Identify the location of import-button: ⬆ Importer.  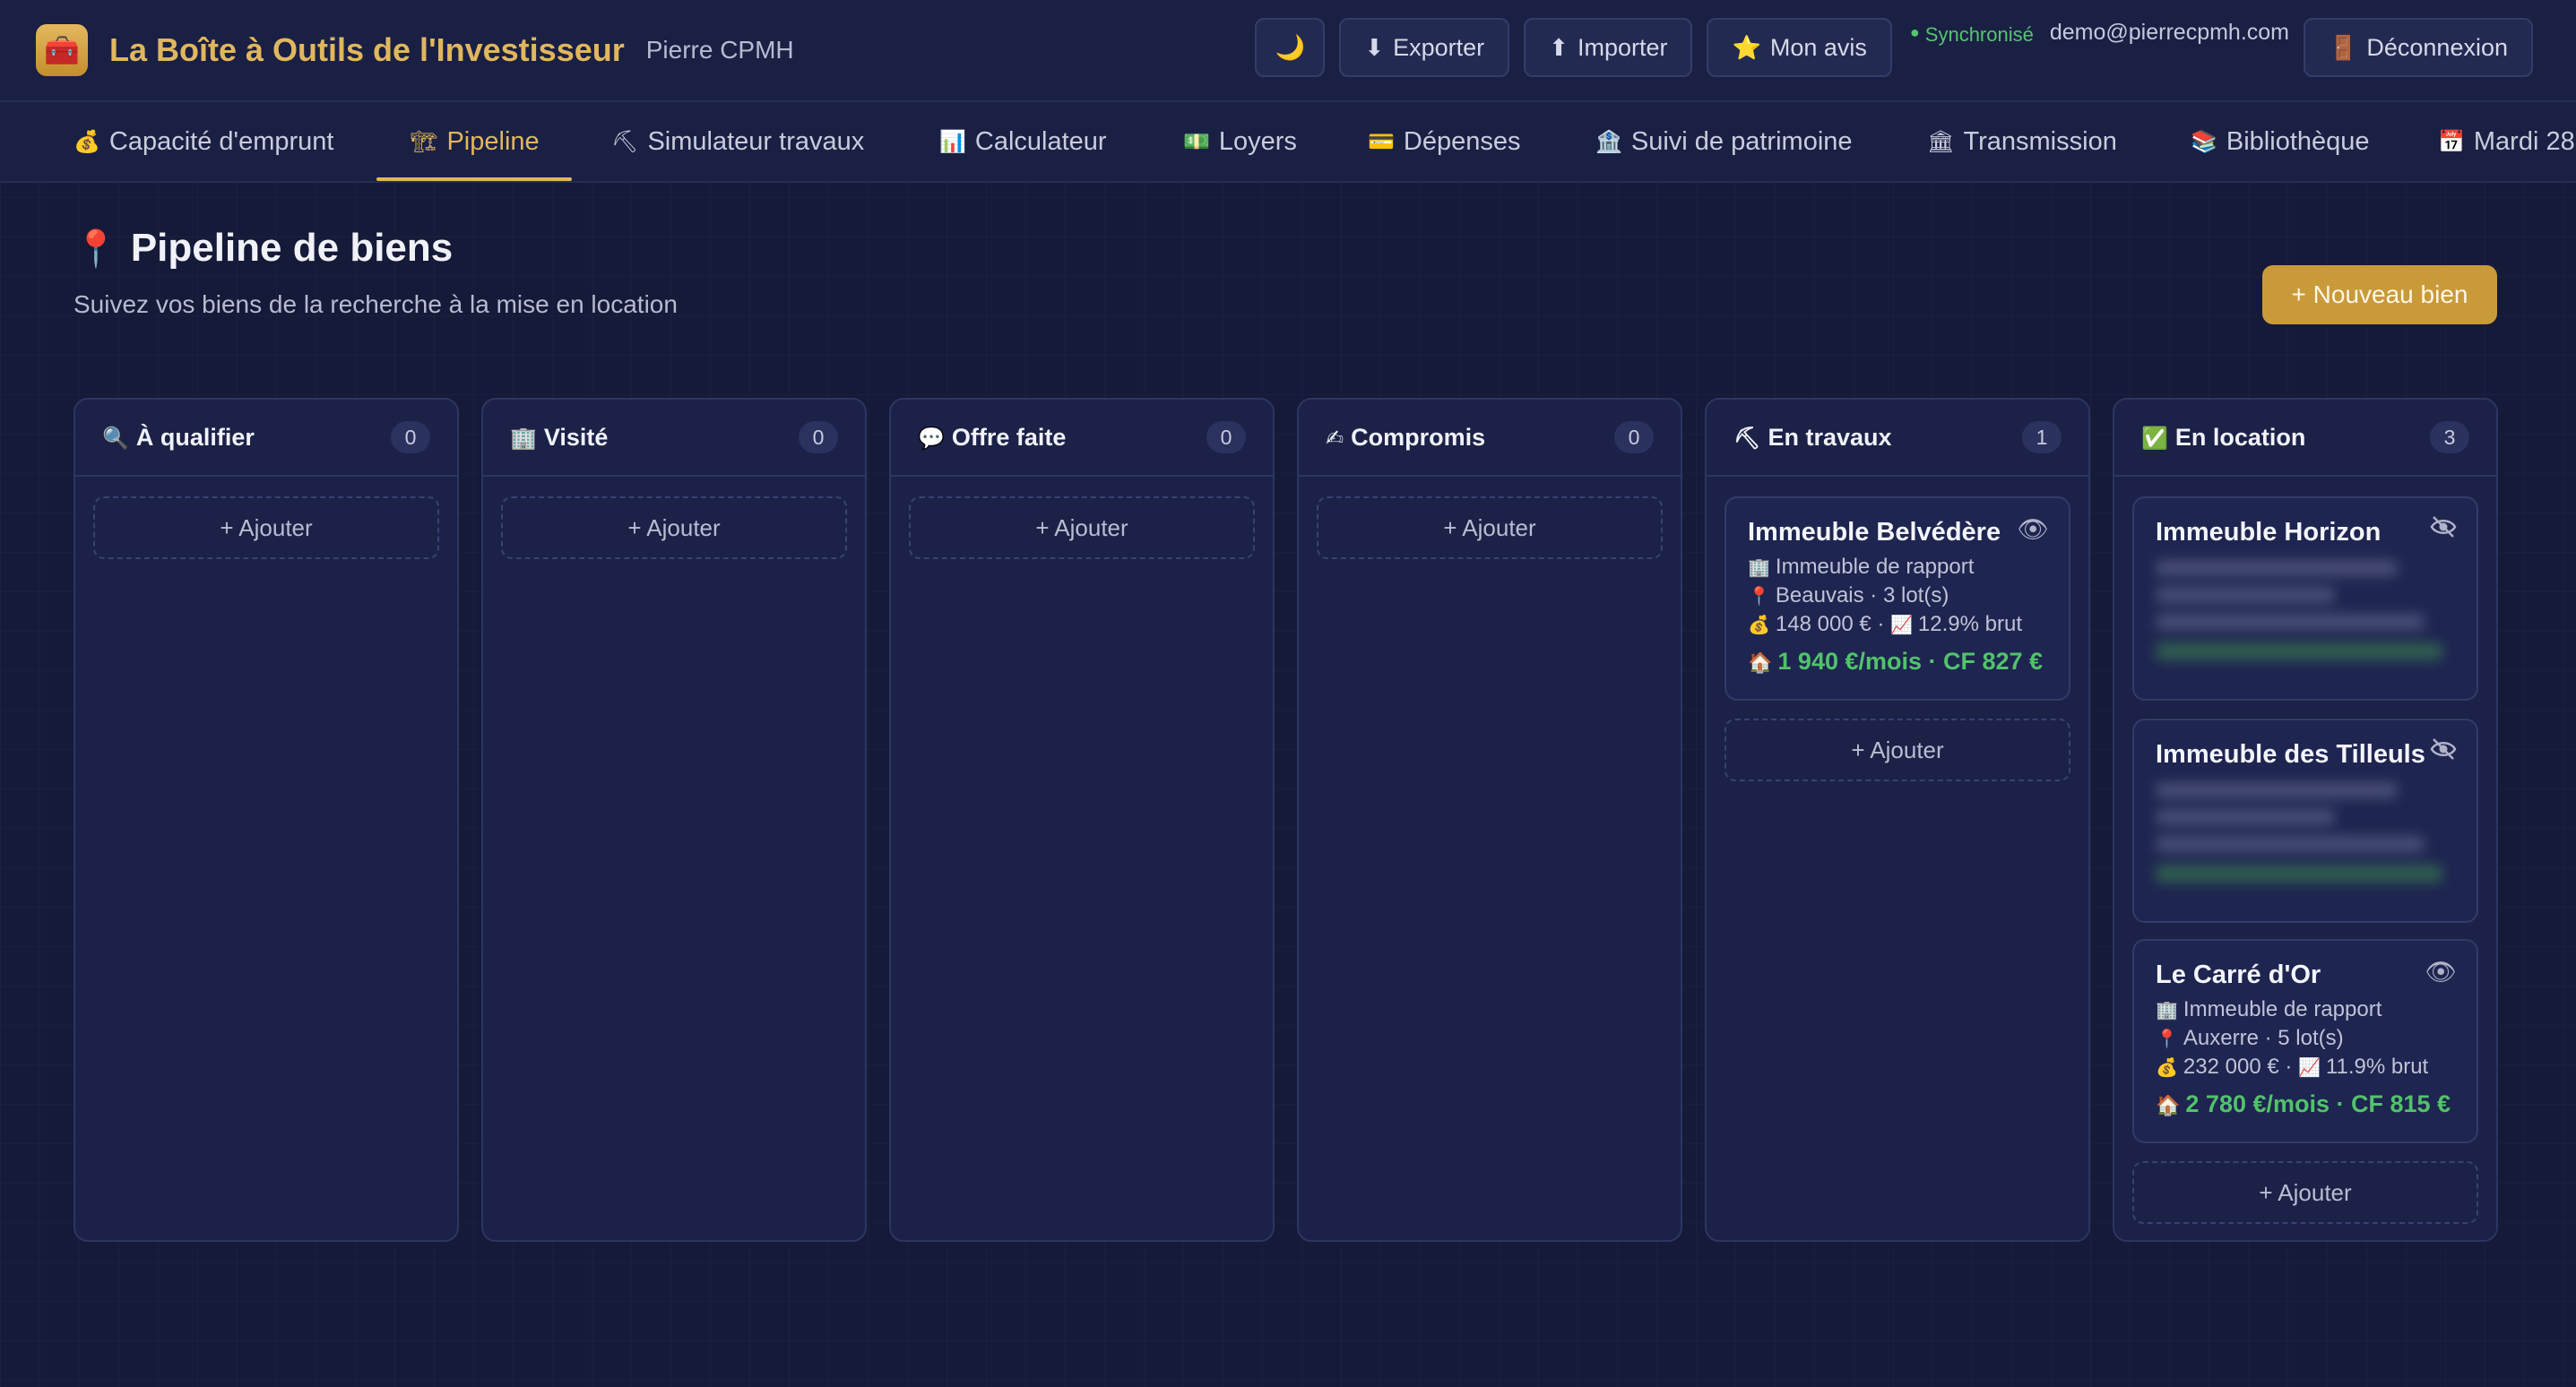
(1608, 47).